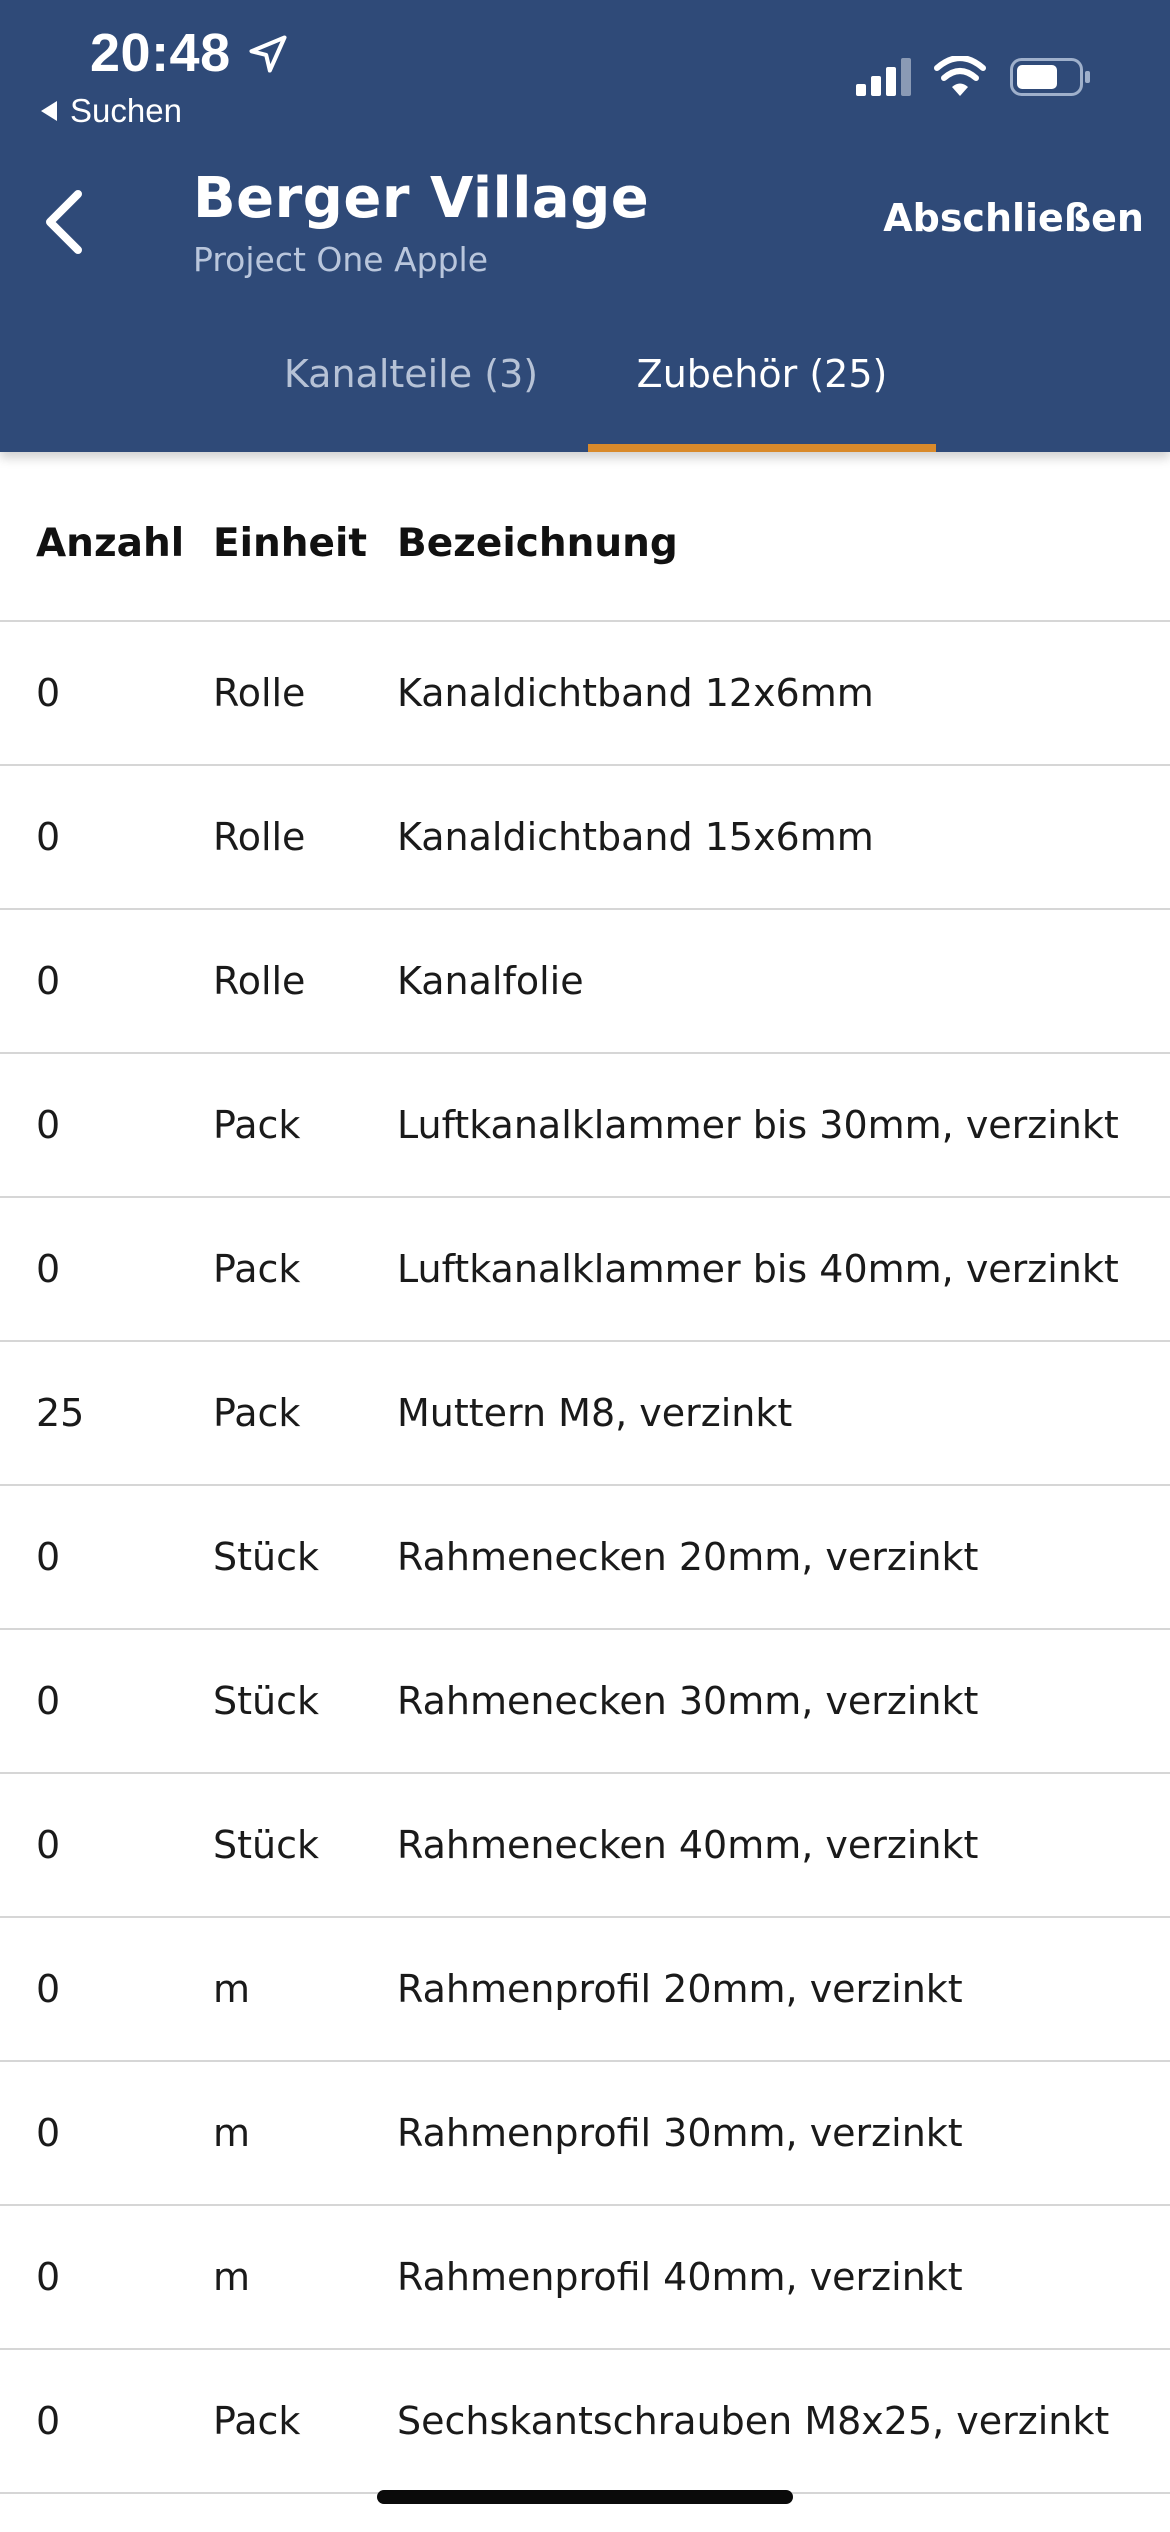  Describe the element at coordinates (341, 259) in the screenshot. I see `page-subtitle: Project One Apple` at that location.